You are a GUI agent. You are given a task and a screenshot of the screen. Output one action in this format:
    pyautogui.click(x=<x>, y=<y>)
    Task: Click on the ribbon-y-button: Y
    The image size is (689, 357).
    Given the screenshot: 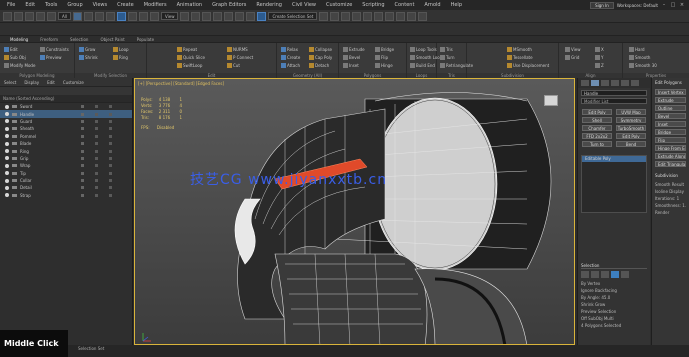 What is the action you would take?
    pyautogui.click(x=599, y=57)
    